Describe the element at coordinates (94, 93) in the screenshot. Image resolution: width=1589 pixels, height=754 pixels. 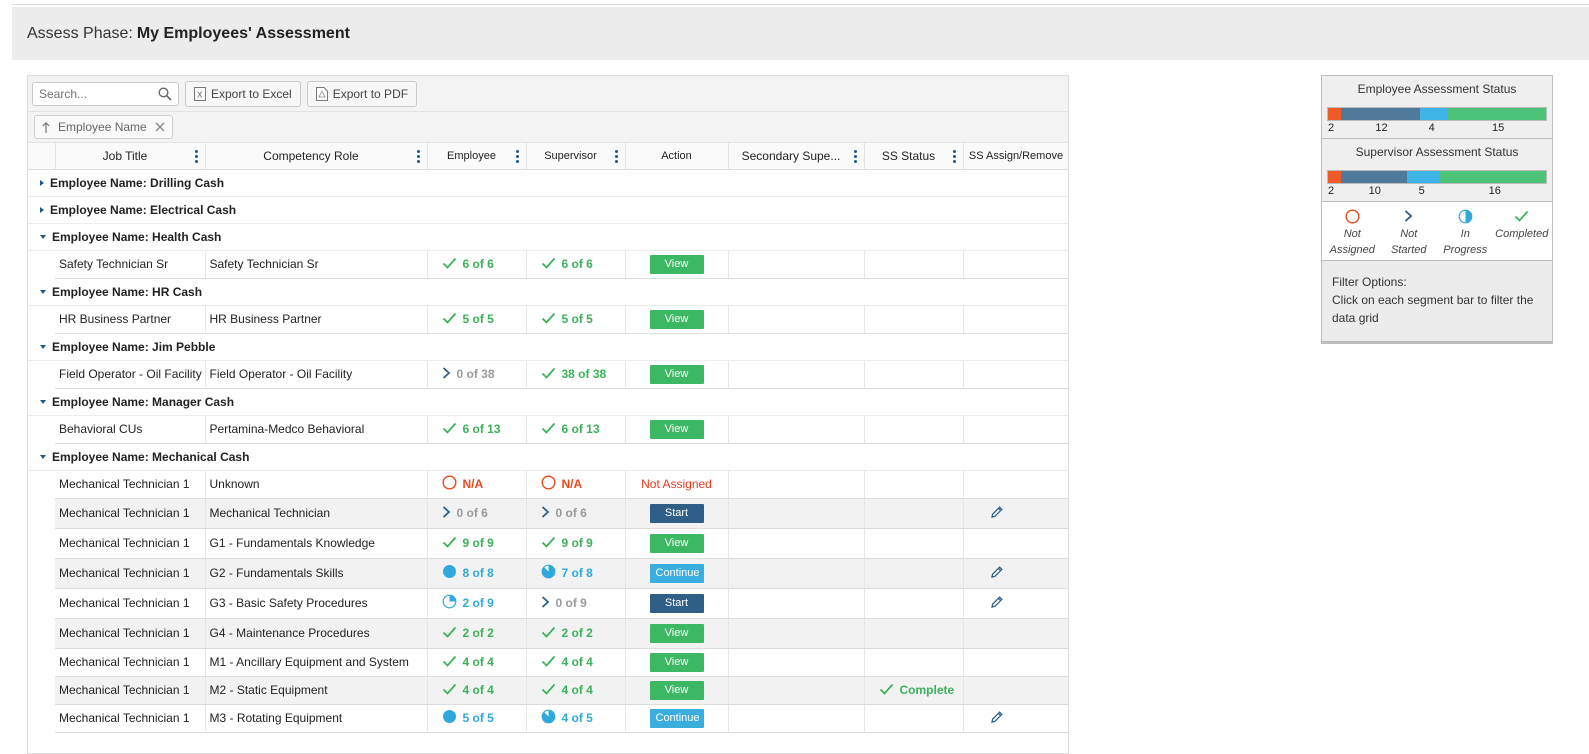
I see `search-input` at that location.